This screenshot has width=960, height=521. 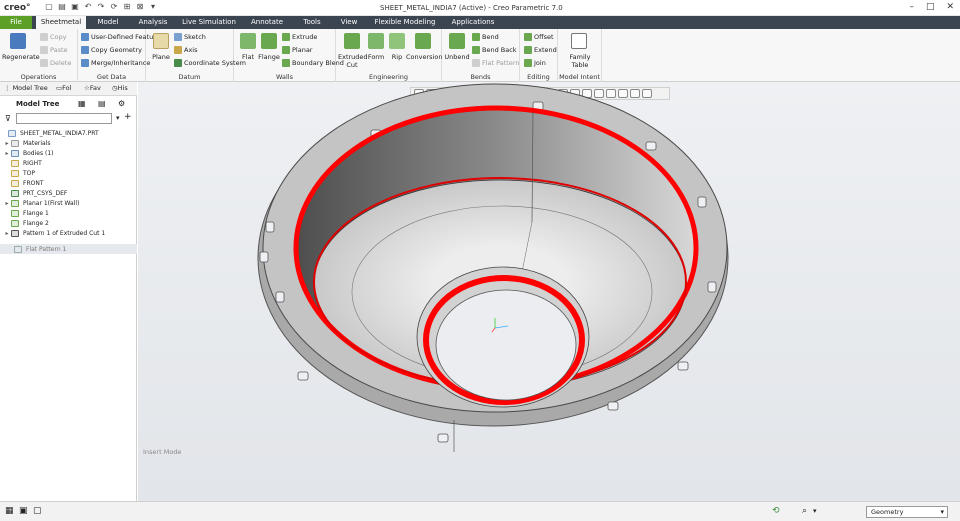 I want to click on tab-tools: Tools, so click(x=312, y=22).